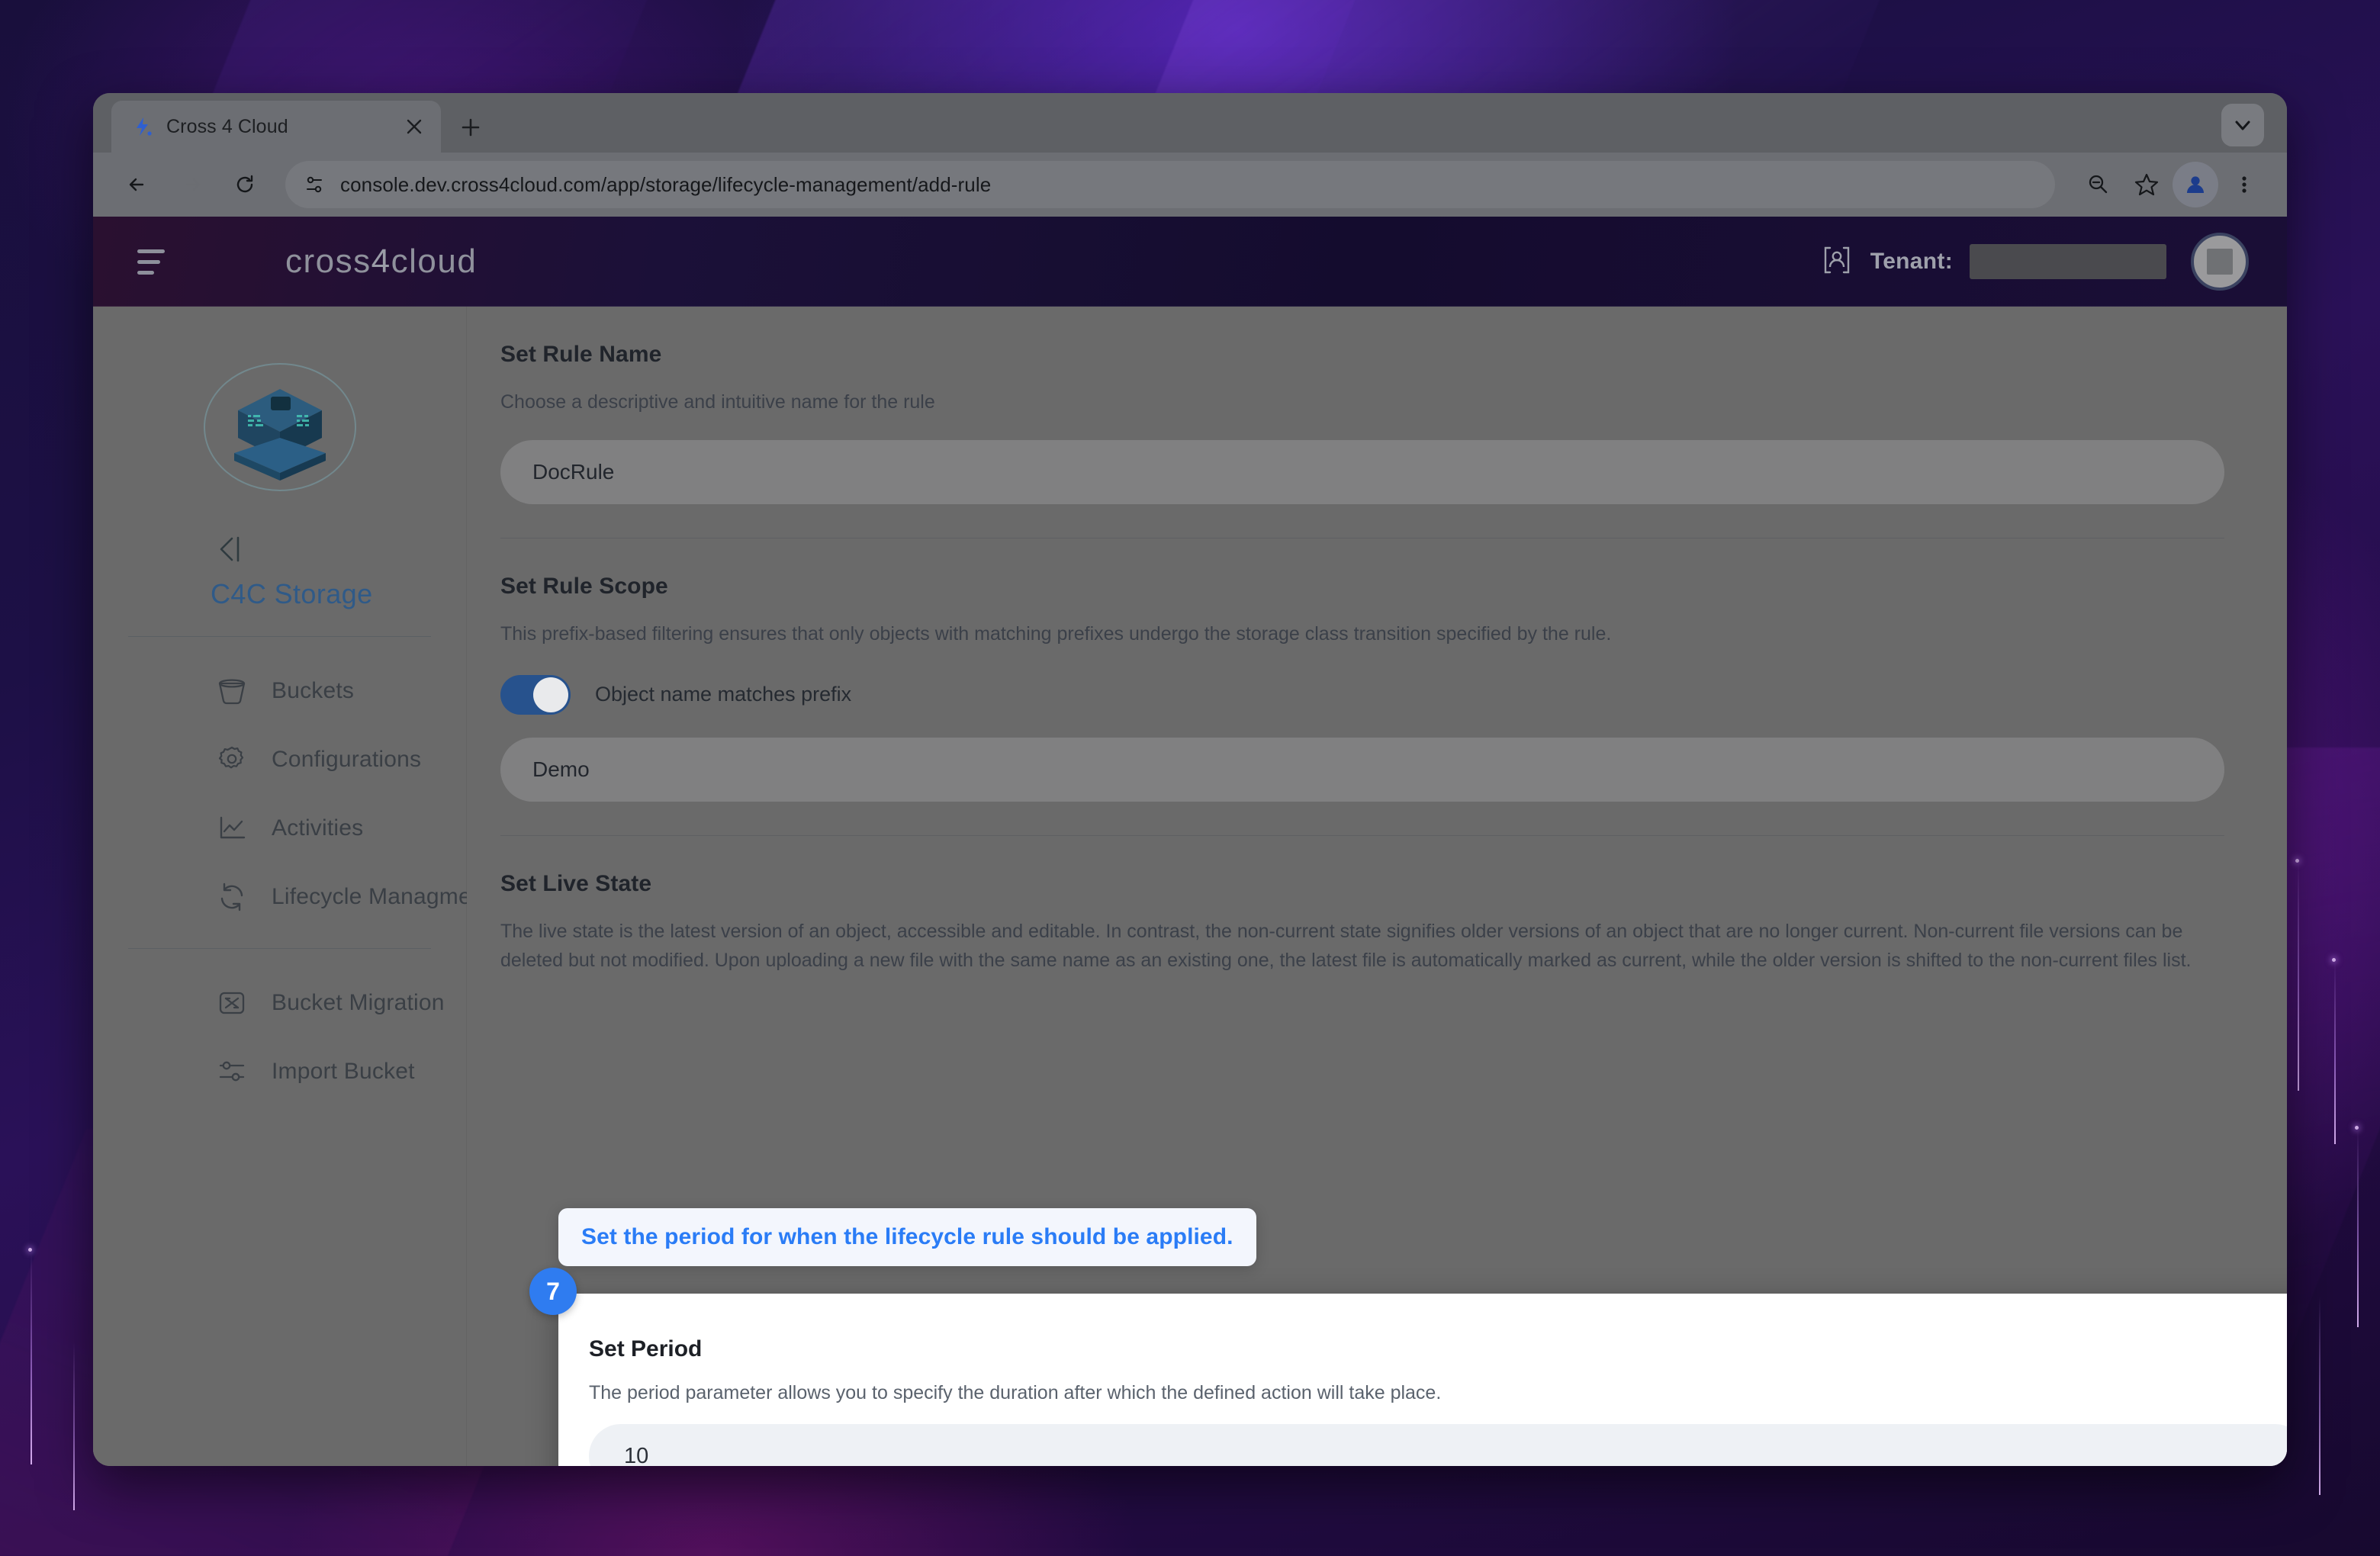  Describe the element at coordinates (553, 1291) in the screenshot. I see `walkthrough-step-badge: 7` at that location.